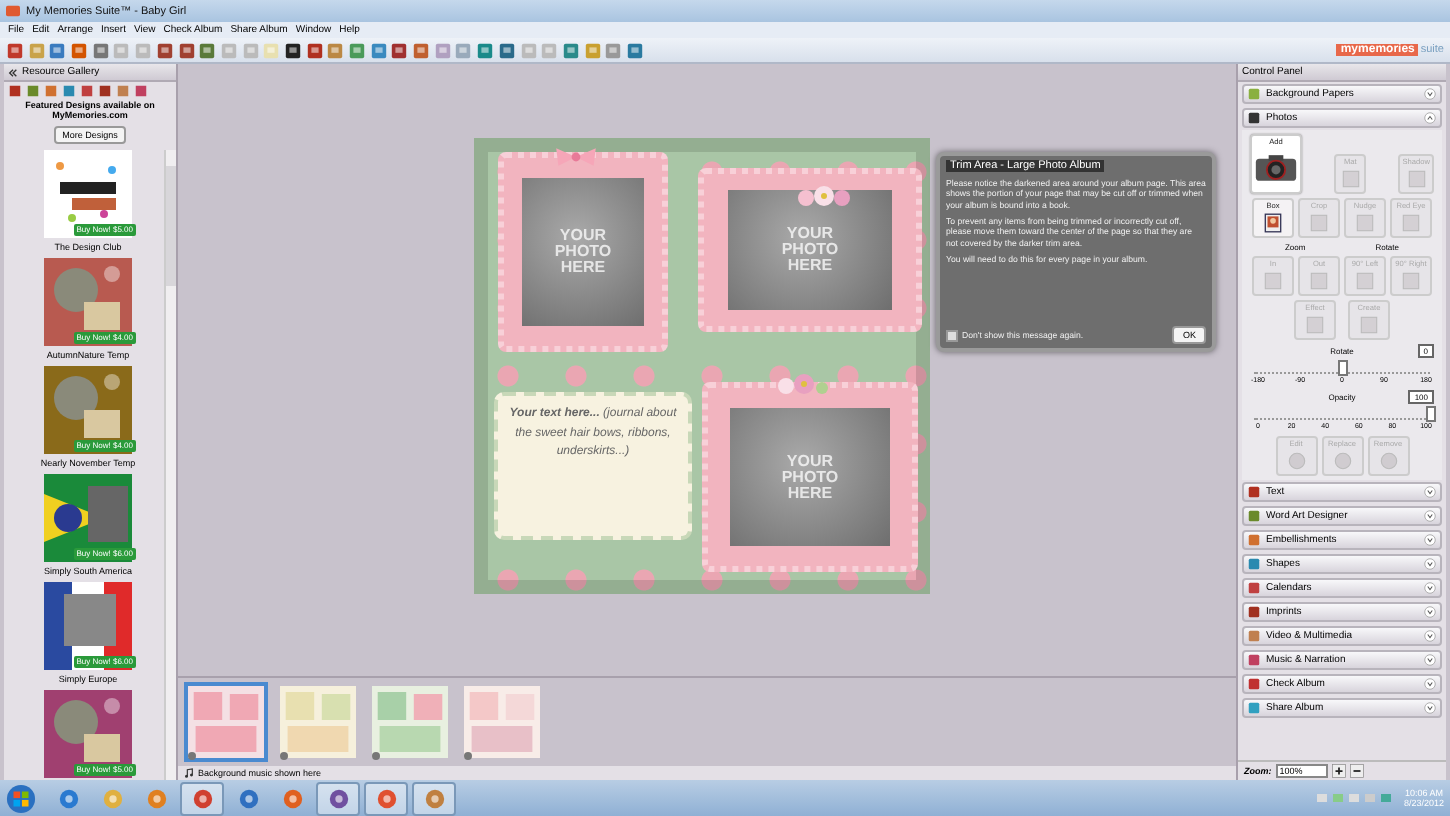 The image size is (1450, 816). What do you see at coordinates (1356, 771) in the screenshot?
I see `zoom-out-button` at bounding box center [1356, 771].